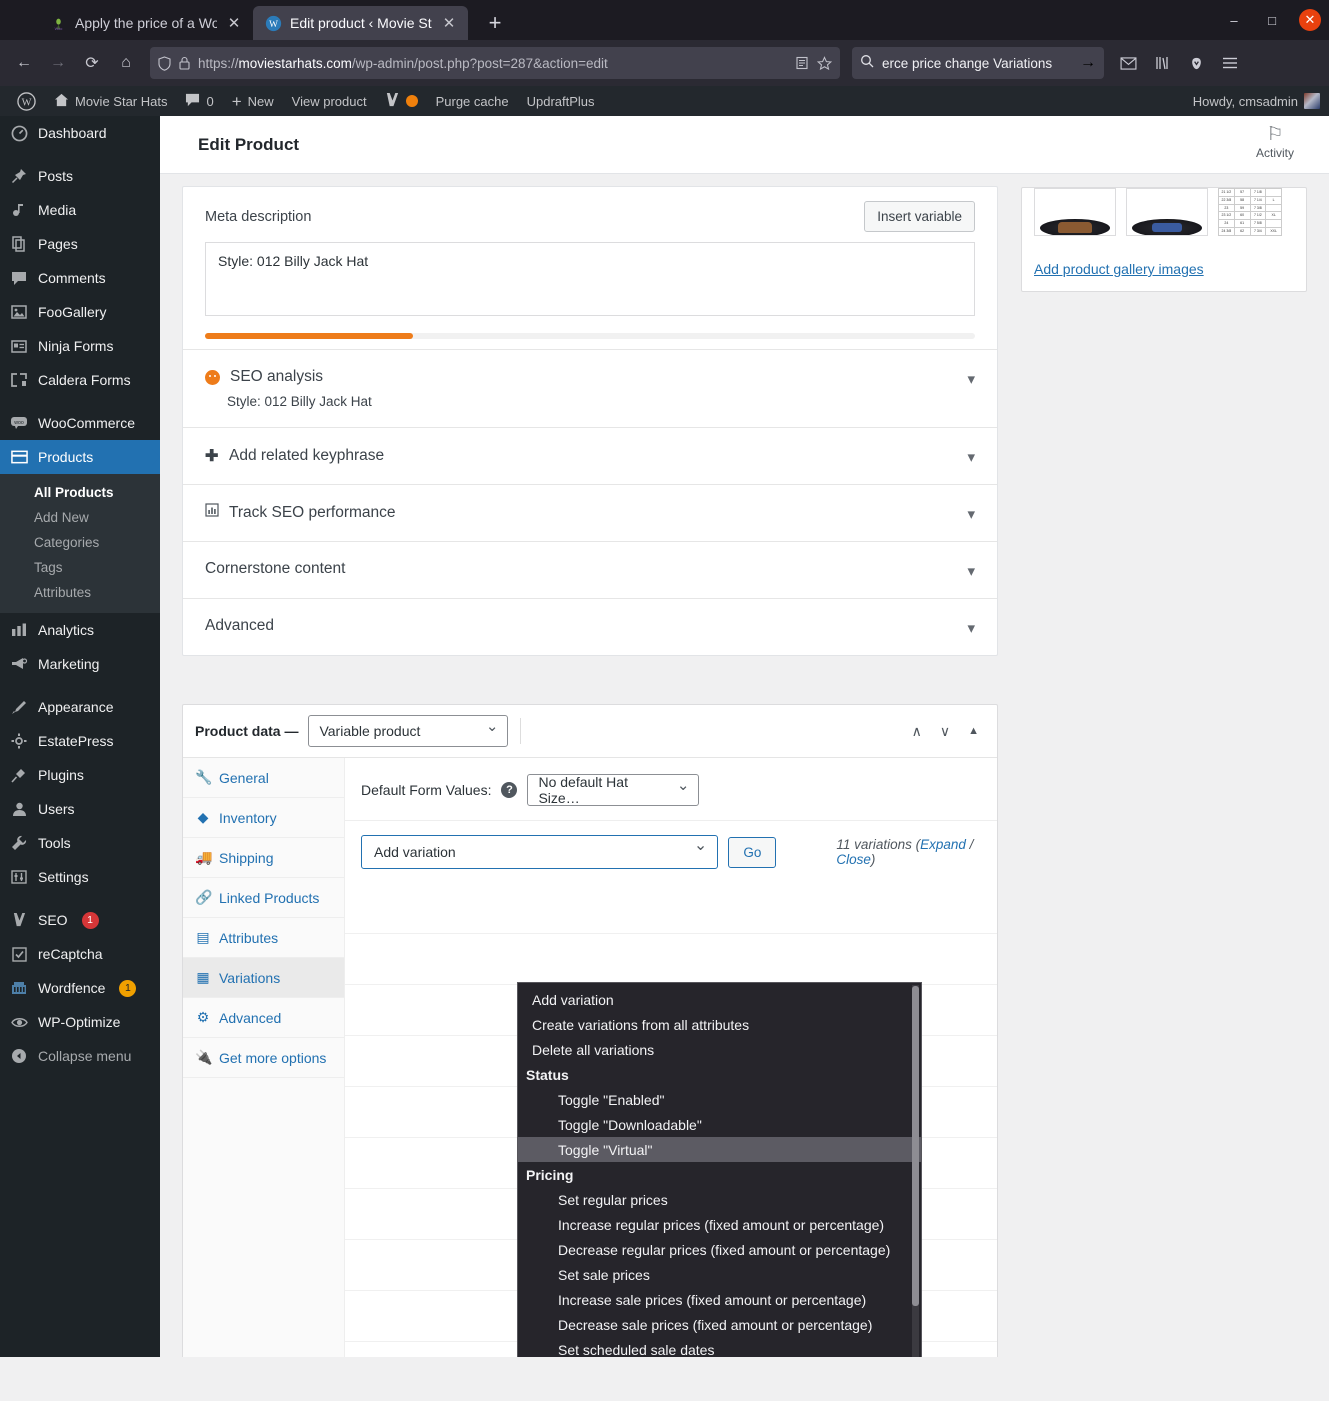  Describe the element at coordinates (80, 592) in the screenshot. I see `sidebar-item-attributes: Attributes` at that location.